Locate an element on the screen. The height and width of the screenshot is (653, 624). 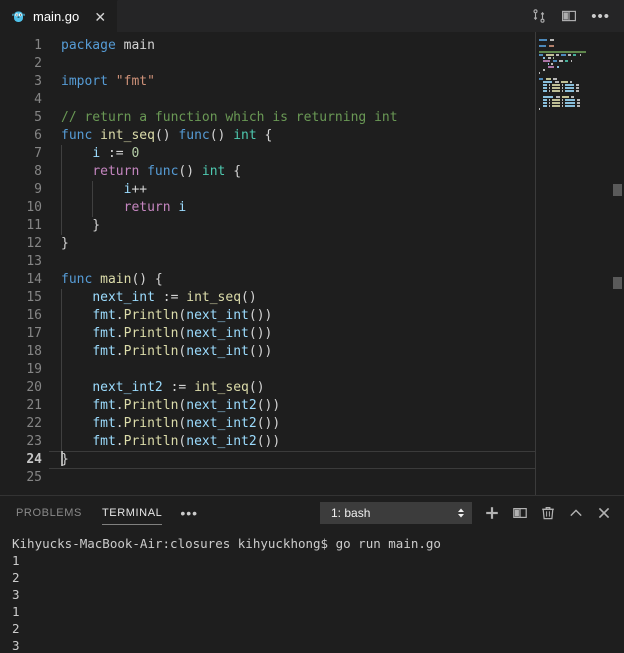
code-line-13: 13 is located at coordinates (312, 262).